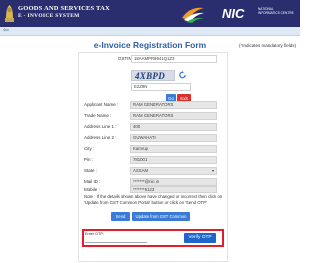 The image size is (320, 263). What do you see at coordinates (173, 116) in the screenshot?
I see `trade-name-field: RAM GENERATORS` at bounding box center [173, 116].